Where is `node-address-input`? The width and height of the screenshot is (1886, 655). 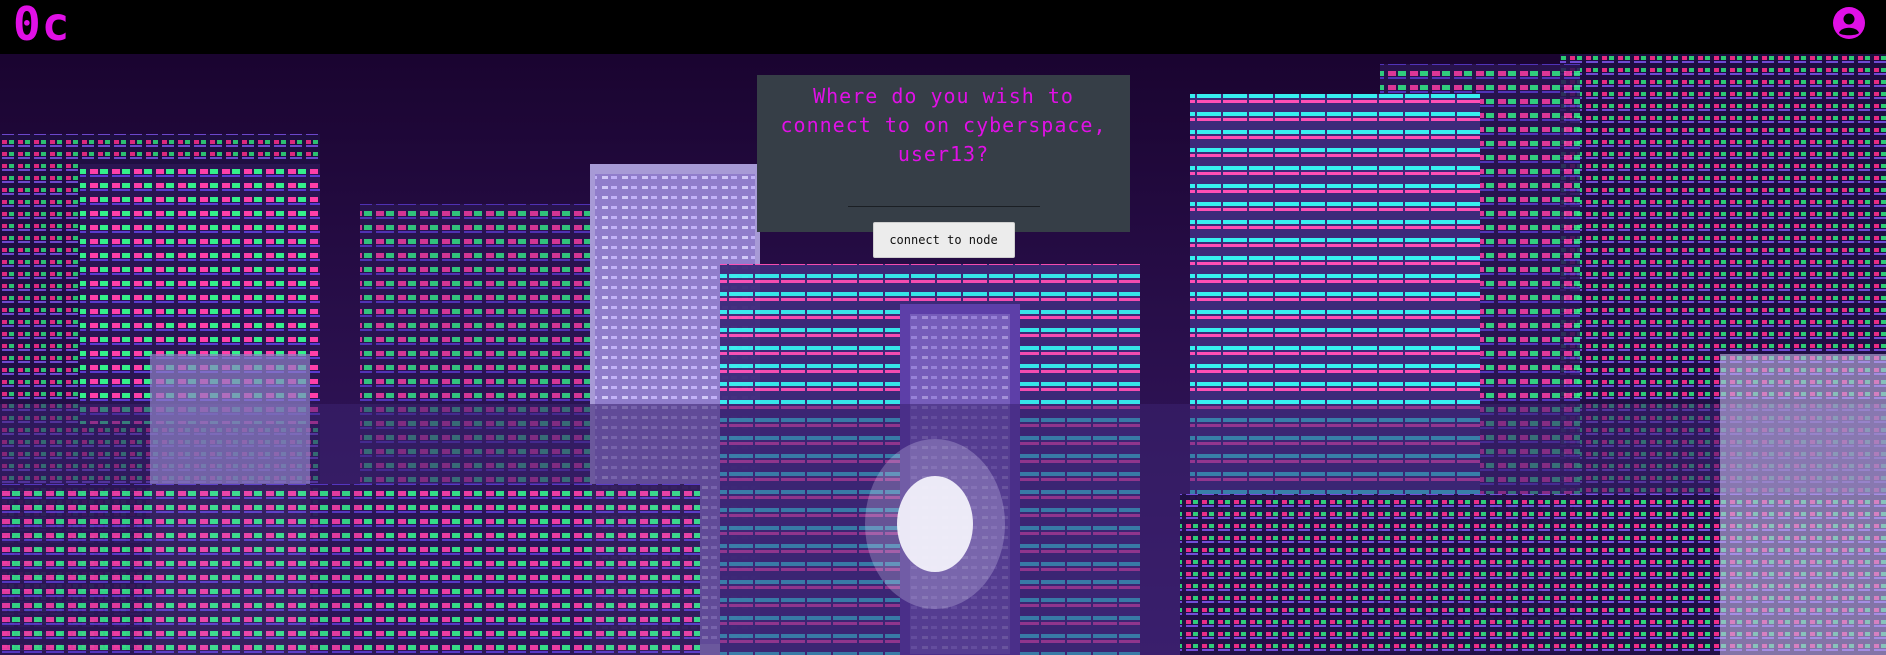
node-address-input is located at coordinates (943, 194).